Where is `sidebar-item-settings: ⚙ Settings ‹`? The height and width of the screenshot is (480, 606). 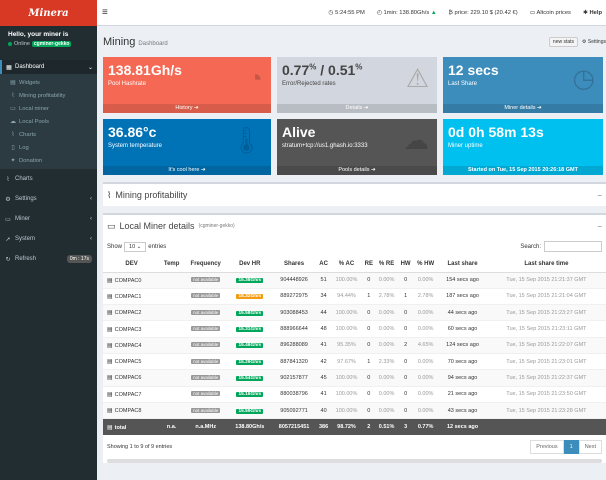
sidebar-item-settings: ⚙ Settings ‹ is located at coordinates (48, 199).